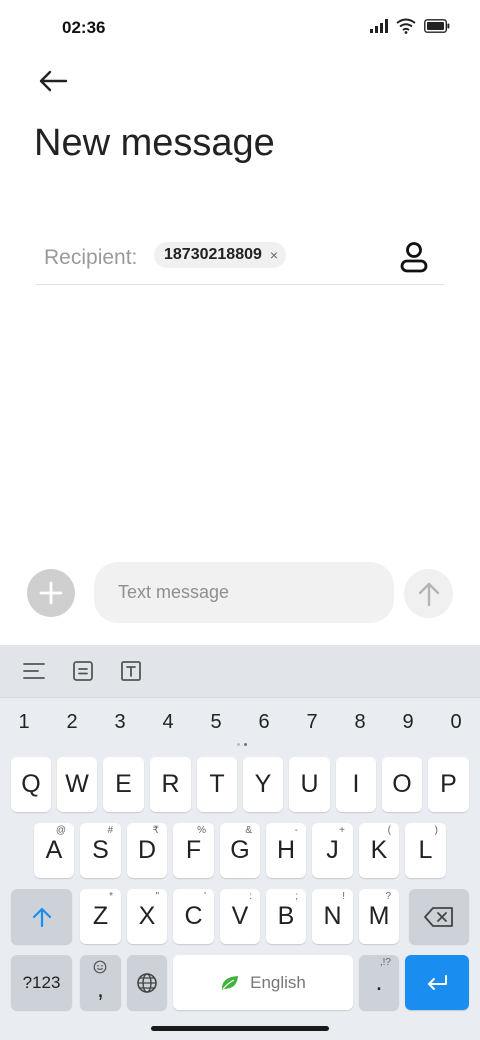  I want to click on recipient-field: Recipient: 18730218809 ×, so click(240, 258).